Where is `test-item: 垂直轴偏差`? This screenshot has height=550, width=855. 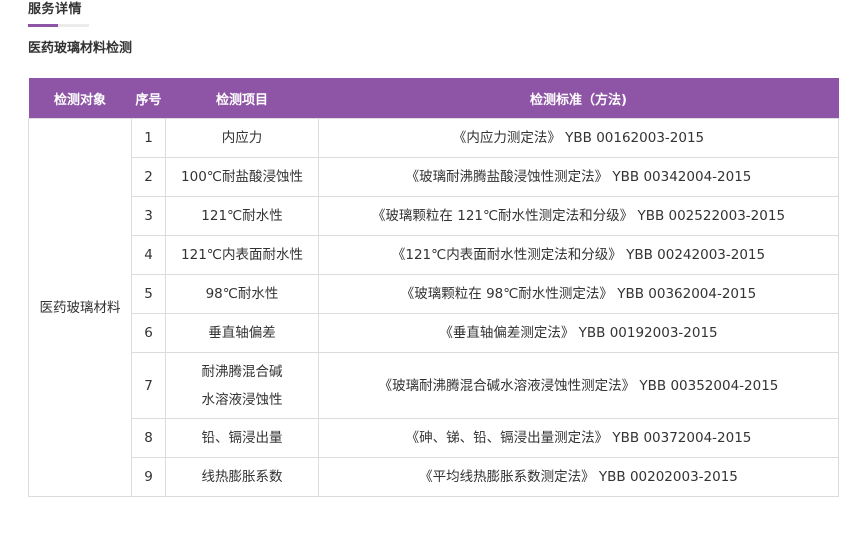
test-item: 垂直轴偏差 is located at coordinates (242, 333).